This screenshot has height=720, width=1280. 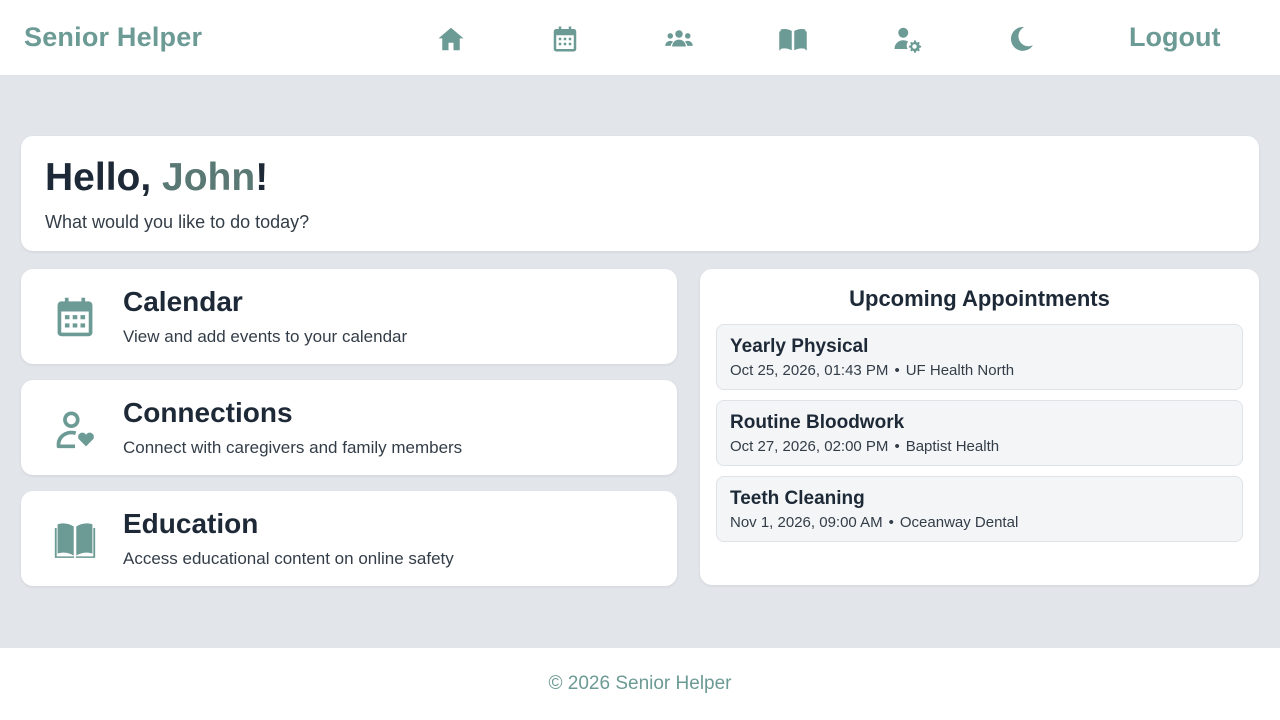 What do you see at coordinates (640, 38) in the screenshot?
I see `top-navigation-bar: Senior Helper Logout` at bounding box center [640, 38].